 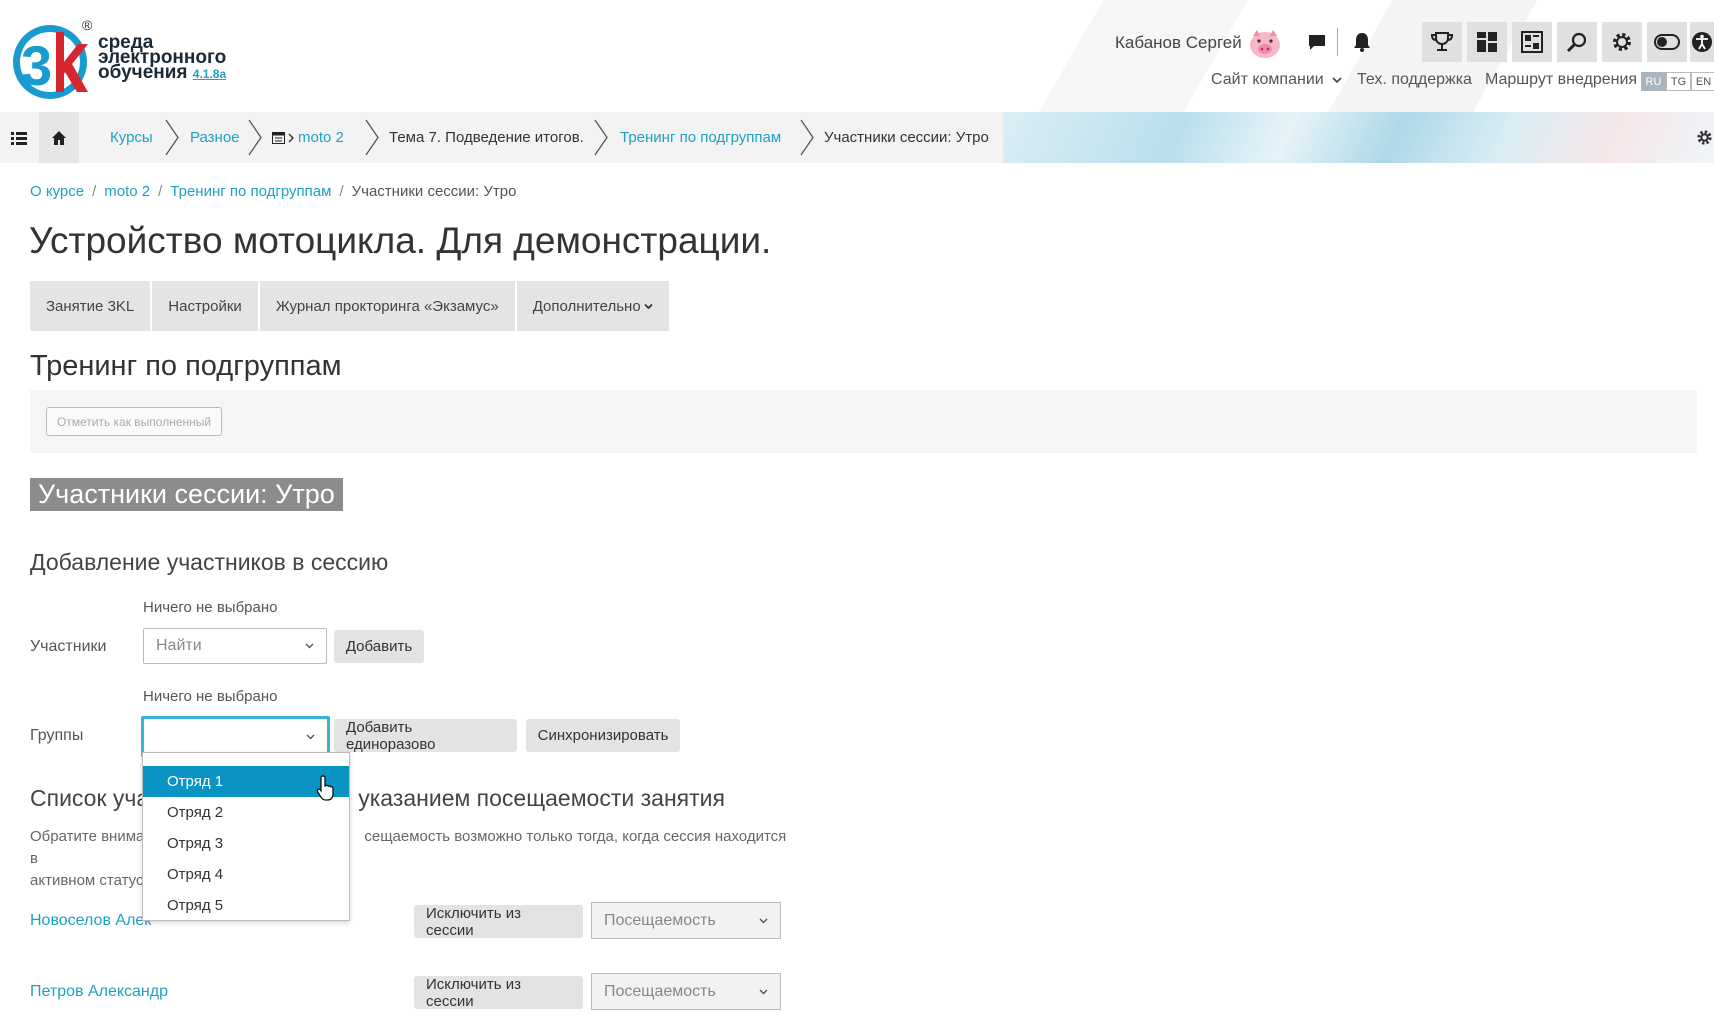 What do you see at coordinates (210, 607) in the screenshot?
I see `participants-hint: Ничего не выбрано` at bounding box center [210, 607].